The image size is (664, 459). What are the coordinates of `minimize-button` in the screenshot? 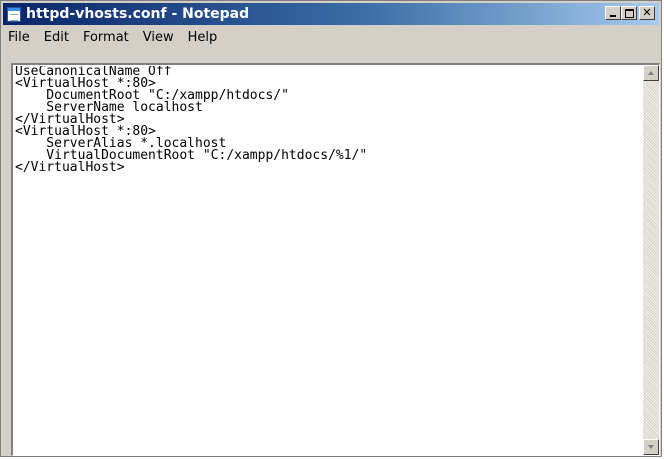 It's located at (613, 13).